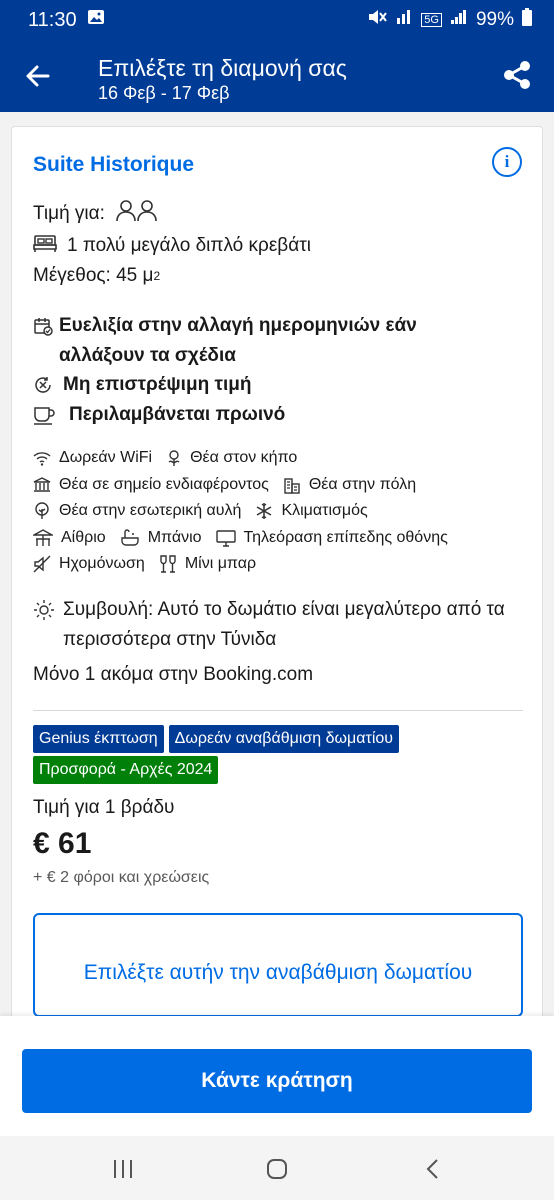 The height and width of the screenshot is (1200, 554). I want to click on network-label: 5G, so click(431, 20).